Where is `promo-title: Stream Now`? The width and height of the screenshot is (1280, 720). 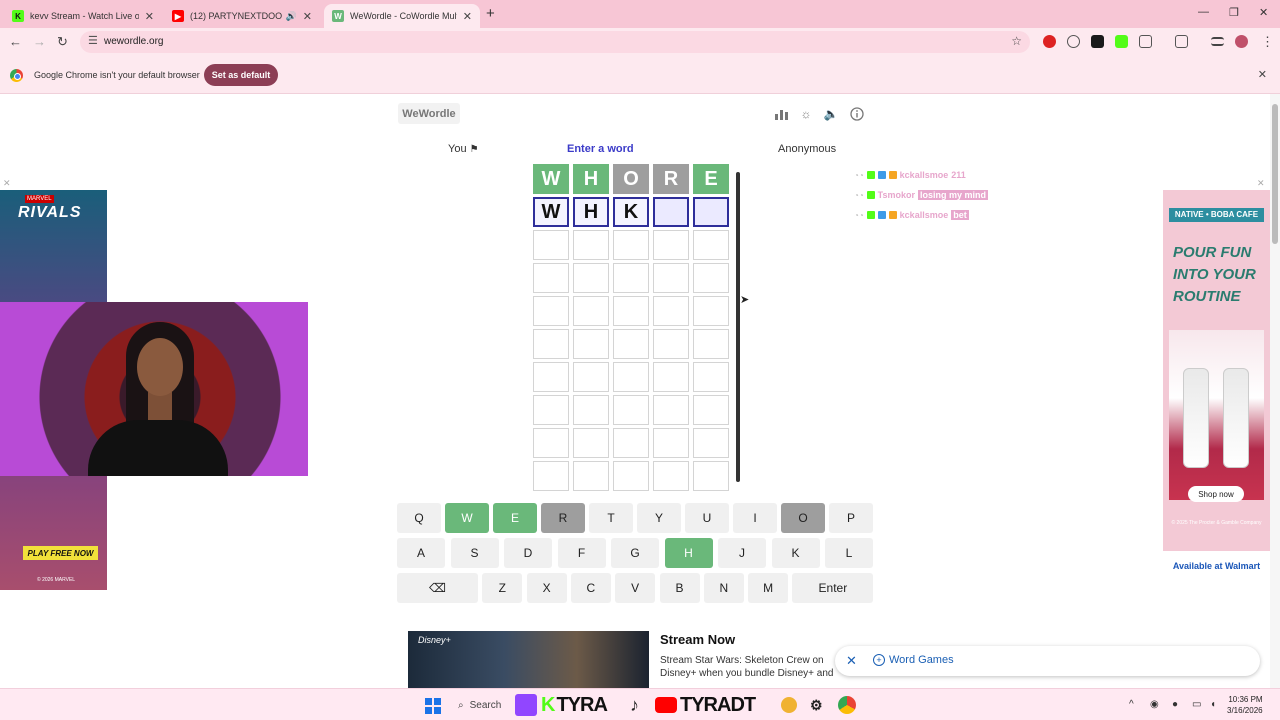 promo-title: Stream Now is located at coordinates (697, 639).